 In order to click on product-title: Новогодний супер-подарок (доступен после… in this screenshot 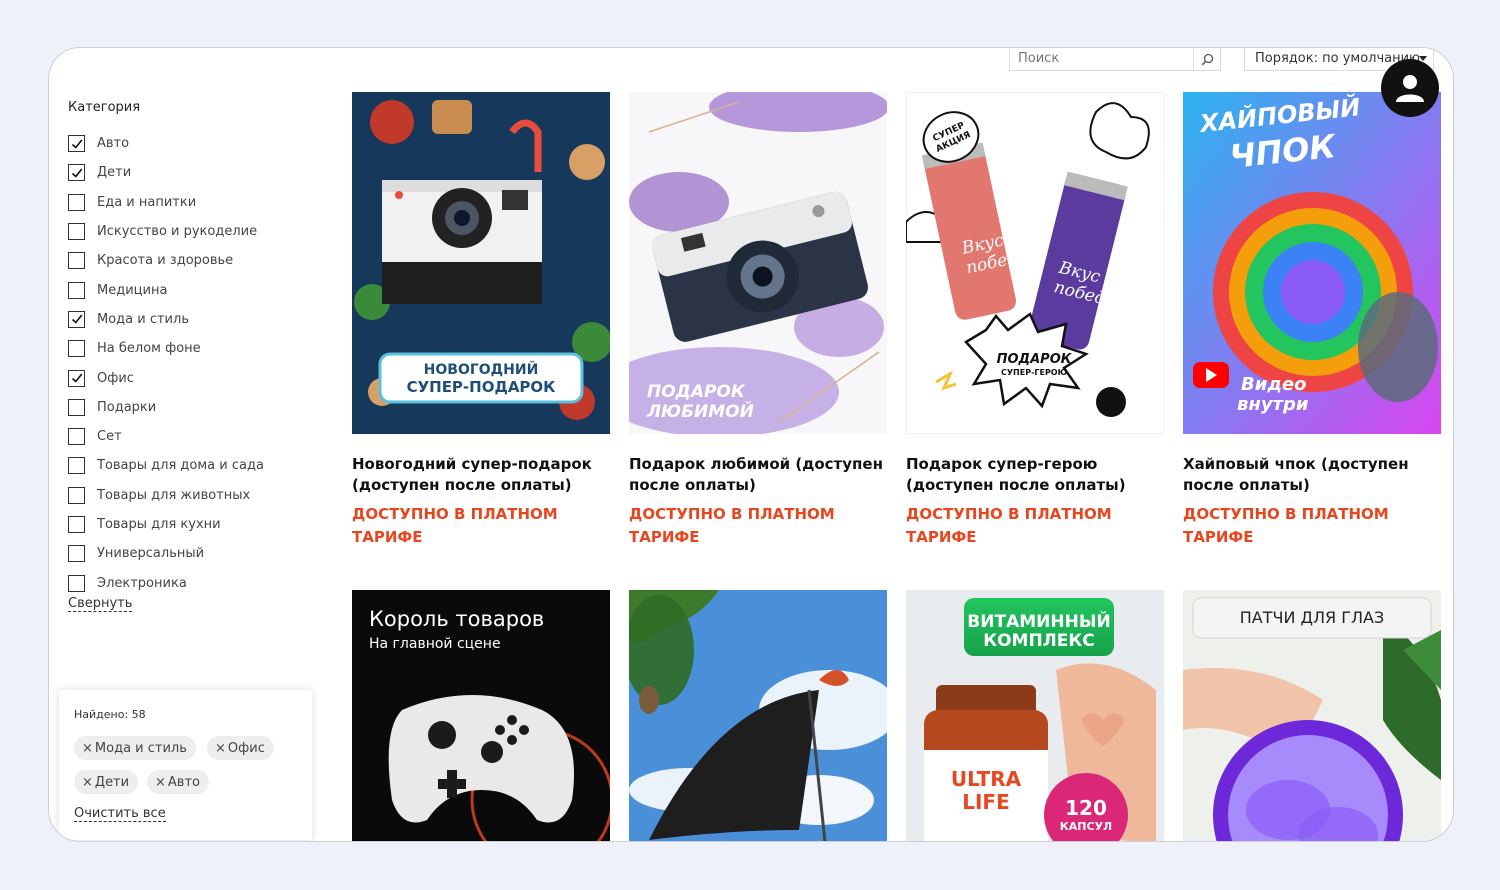, I will do `click(481, 475)`.